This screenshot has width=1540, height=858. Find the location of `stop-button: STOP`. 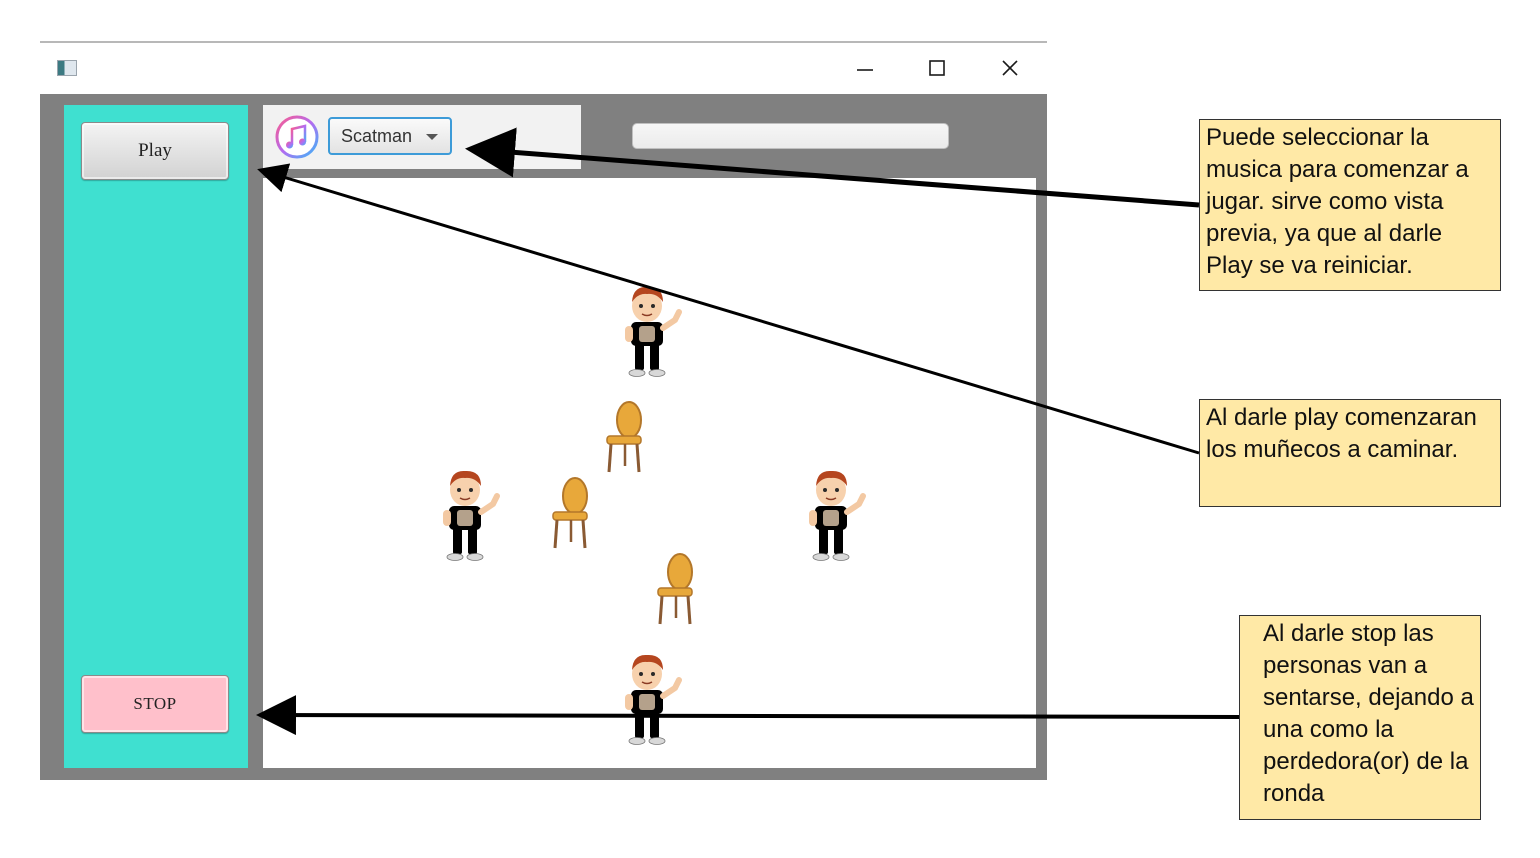

stop-button: STOP is located at coordinates (155, 704).